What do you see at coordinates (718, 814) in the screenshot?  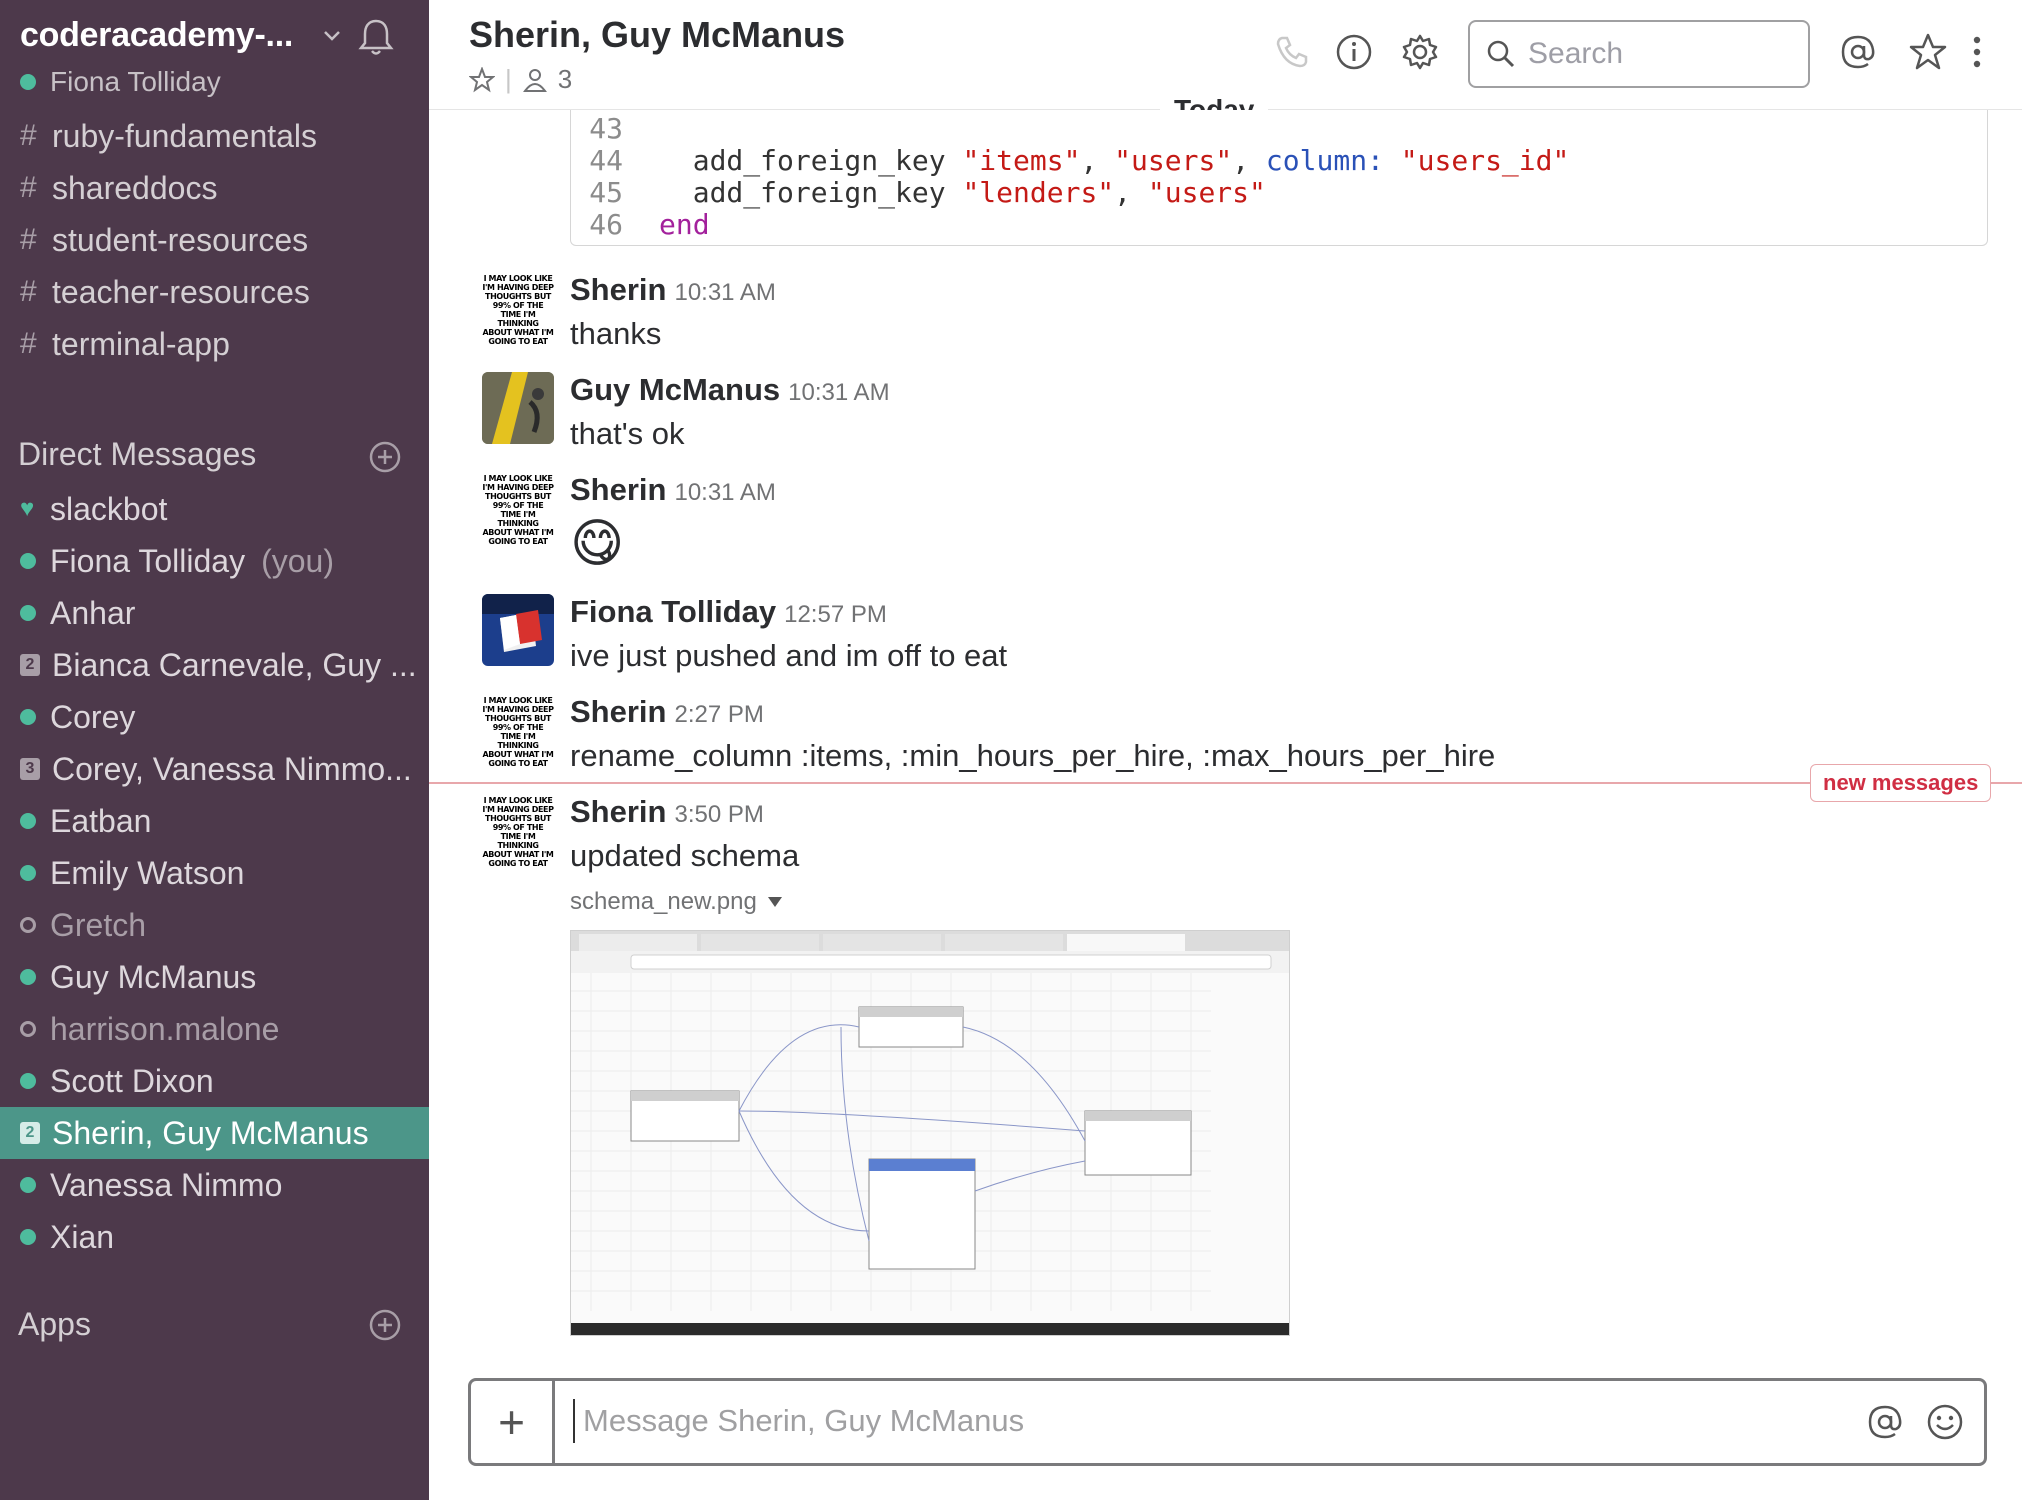 I see `message-time: 3:50 PM` at bounding box center [718, 814].